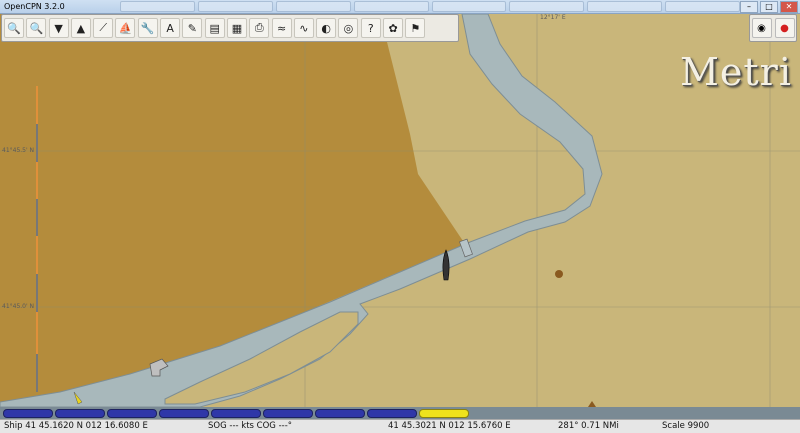 The image size is (800, 433). I want to click on scale-in-icon: ▼, so click(58, 28).